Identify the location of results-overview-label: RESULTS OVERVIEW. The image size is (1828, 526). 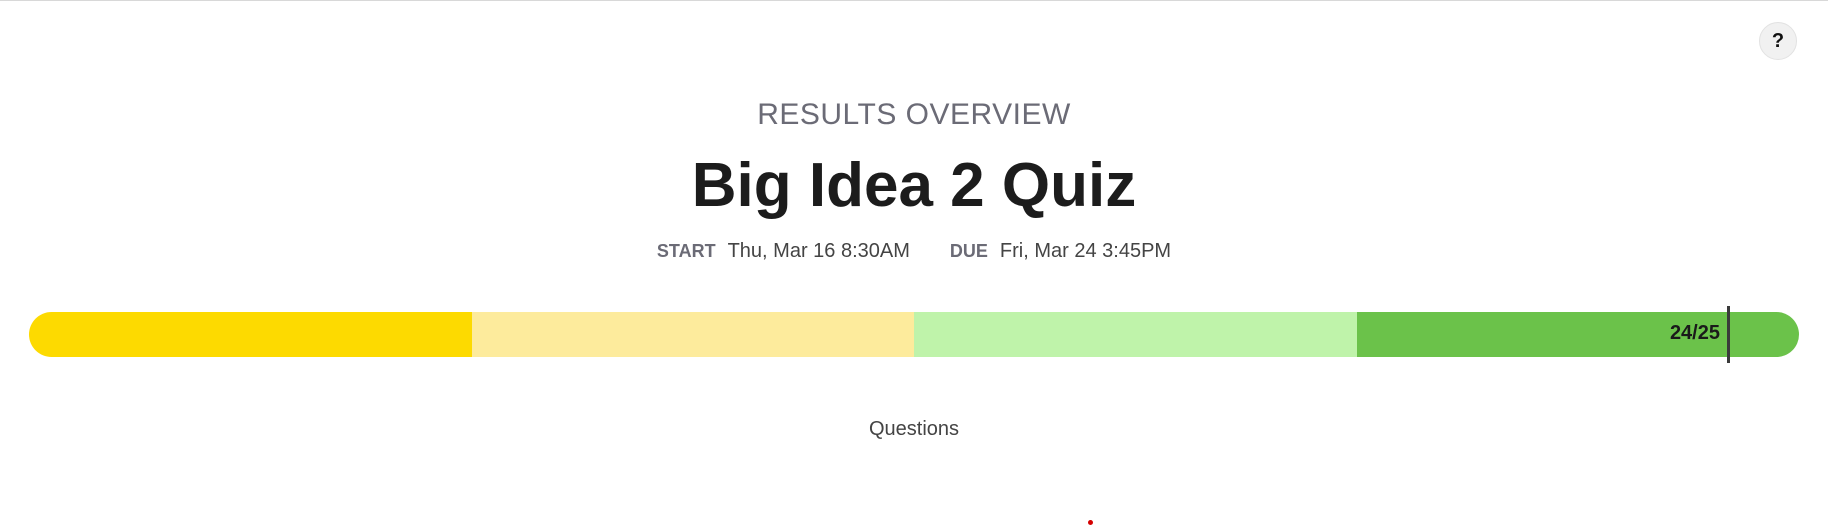
(914, 114).